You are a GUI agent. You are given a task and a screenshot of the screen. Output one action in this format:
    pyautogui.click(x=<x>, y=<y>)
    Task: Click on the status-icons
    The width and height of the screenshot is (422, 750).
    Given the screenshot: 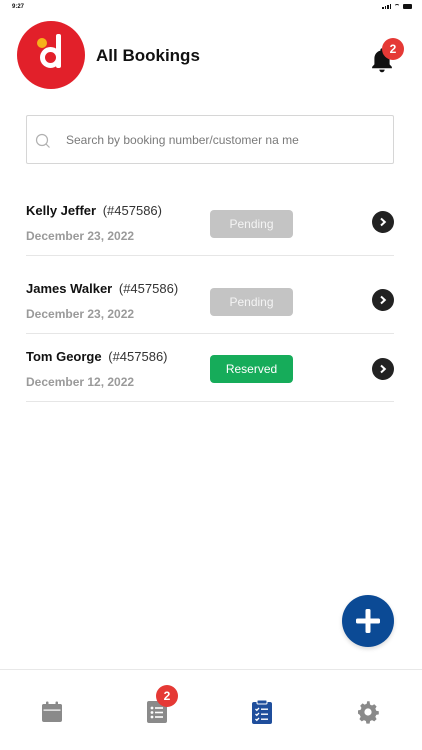 What is the action you would take?
    pyautogui.click(x=397, y=6)
    